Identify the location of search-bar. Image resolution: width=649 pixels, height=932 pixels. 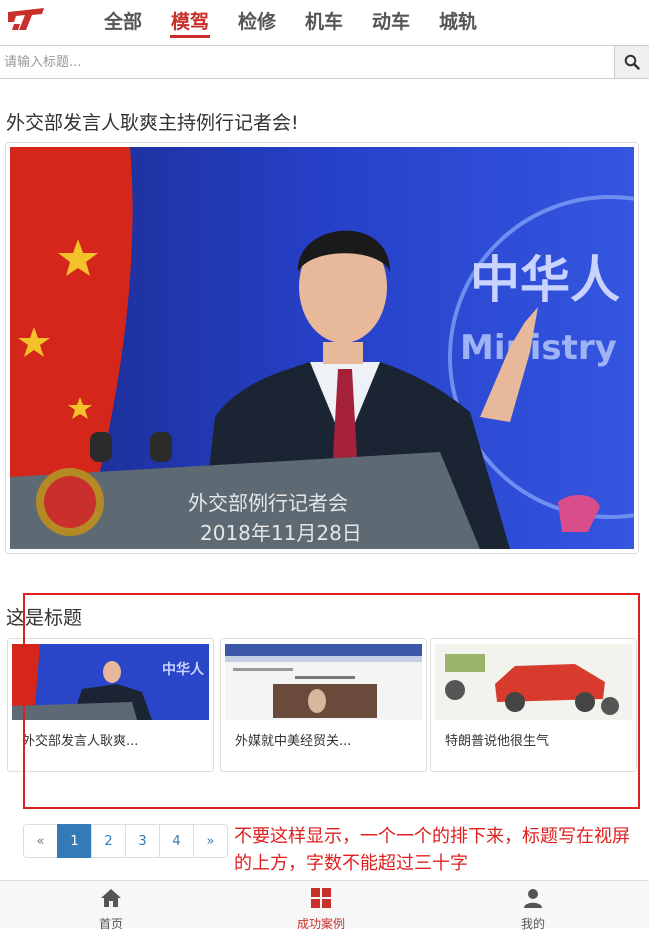
(324, 62).